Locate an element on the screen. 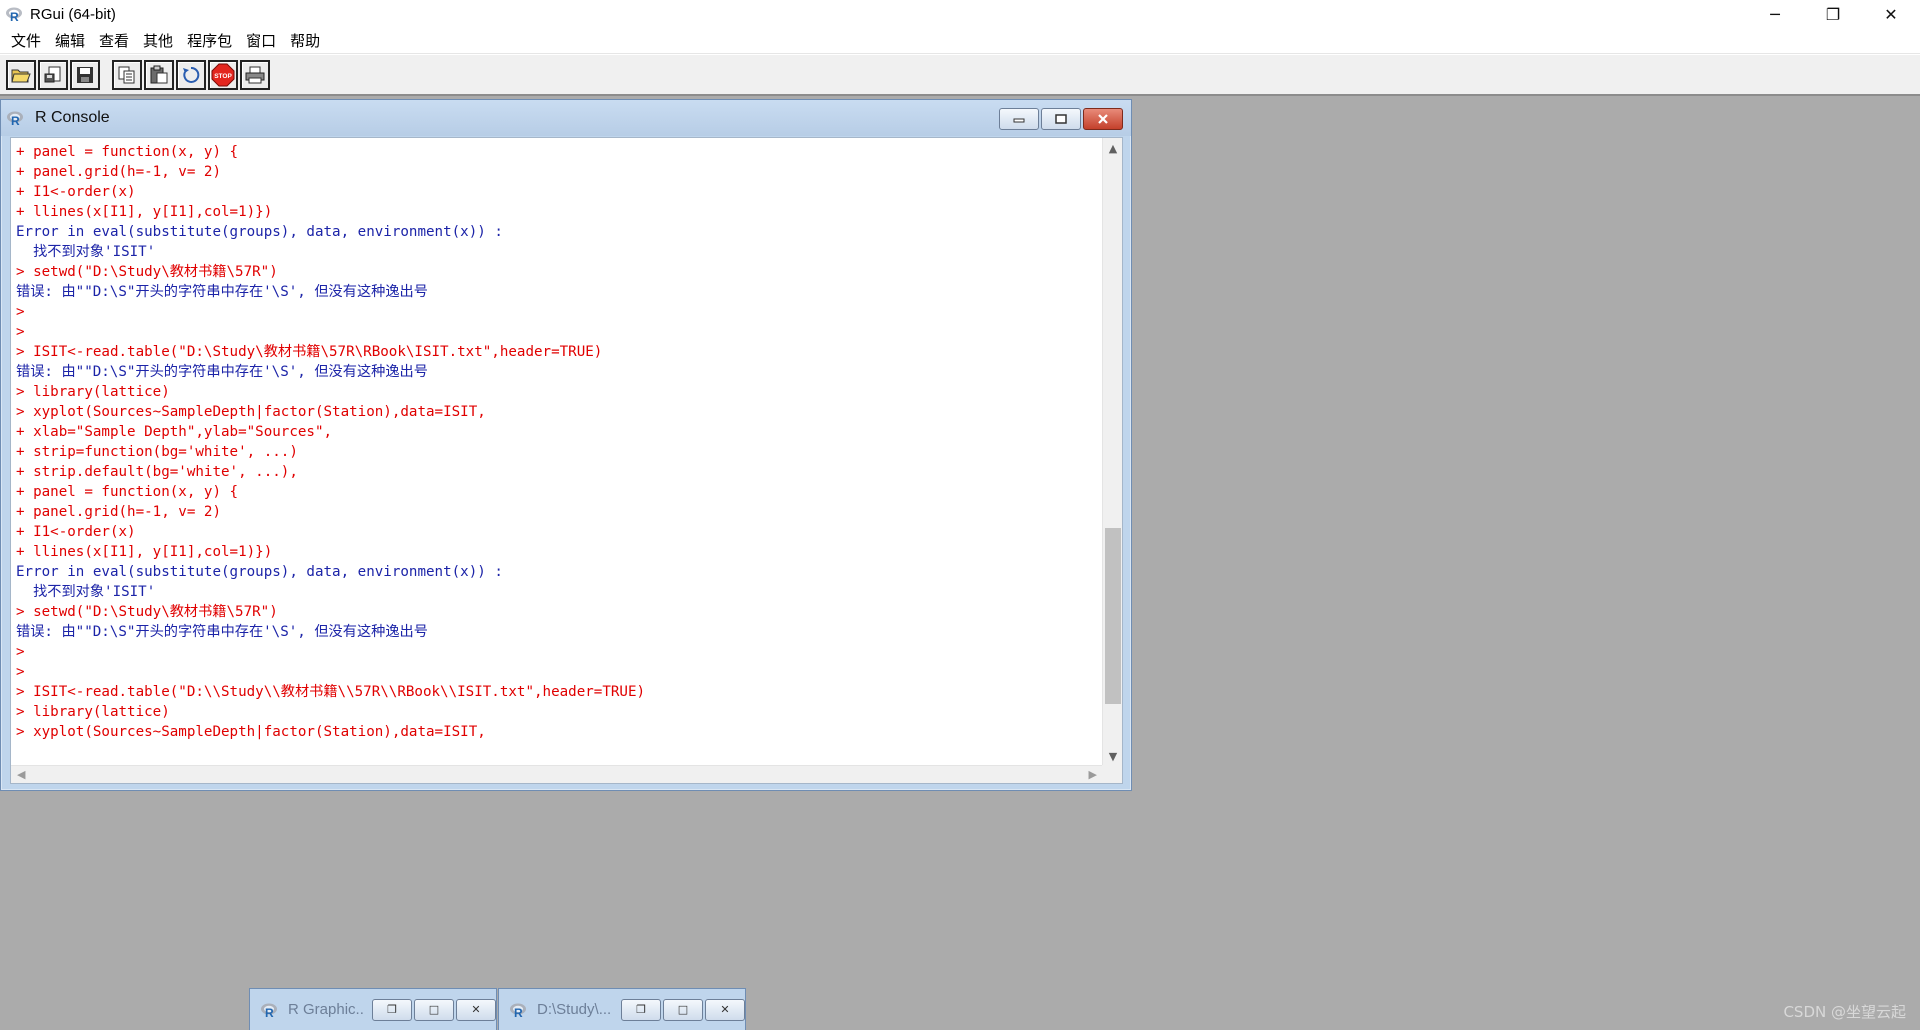 The width and height of the screenshot is (1920, 1030). restore-button: ❐ is located at coordinates (1833, 14).